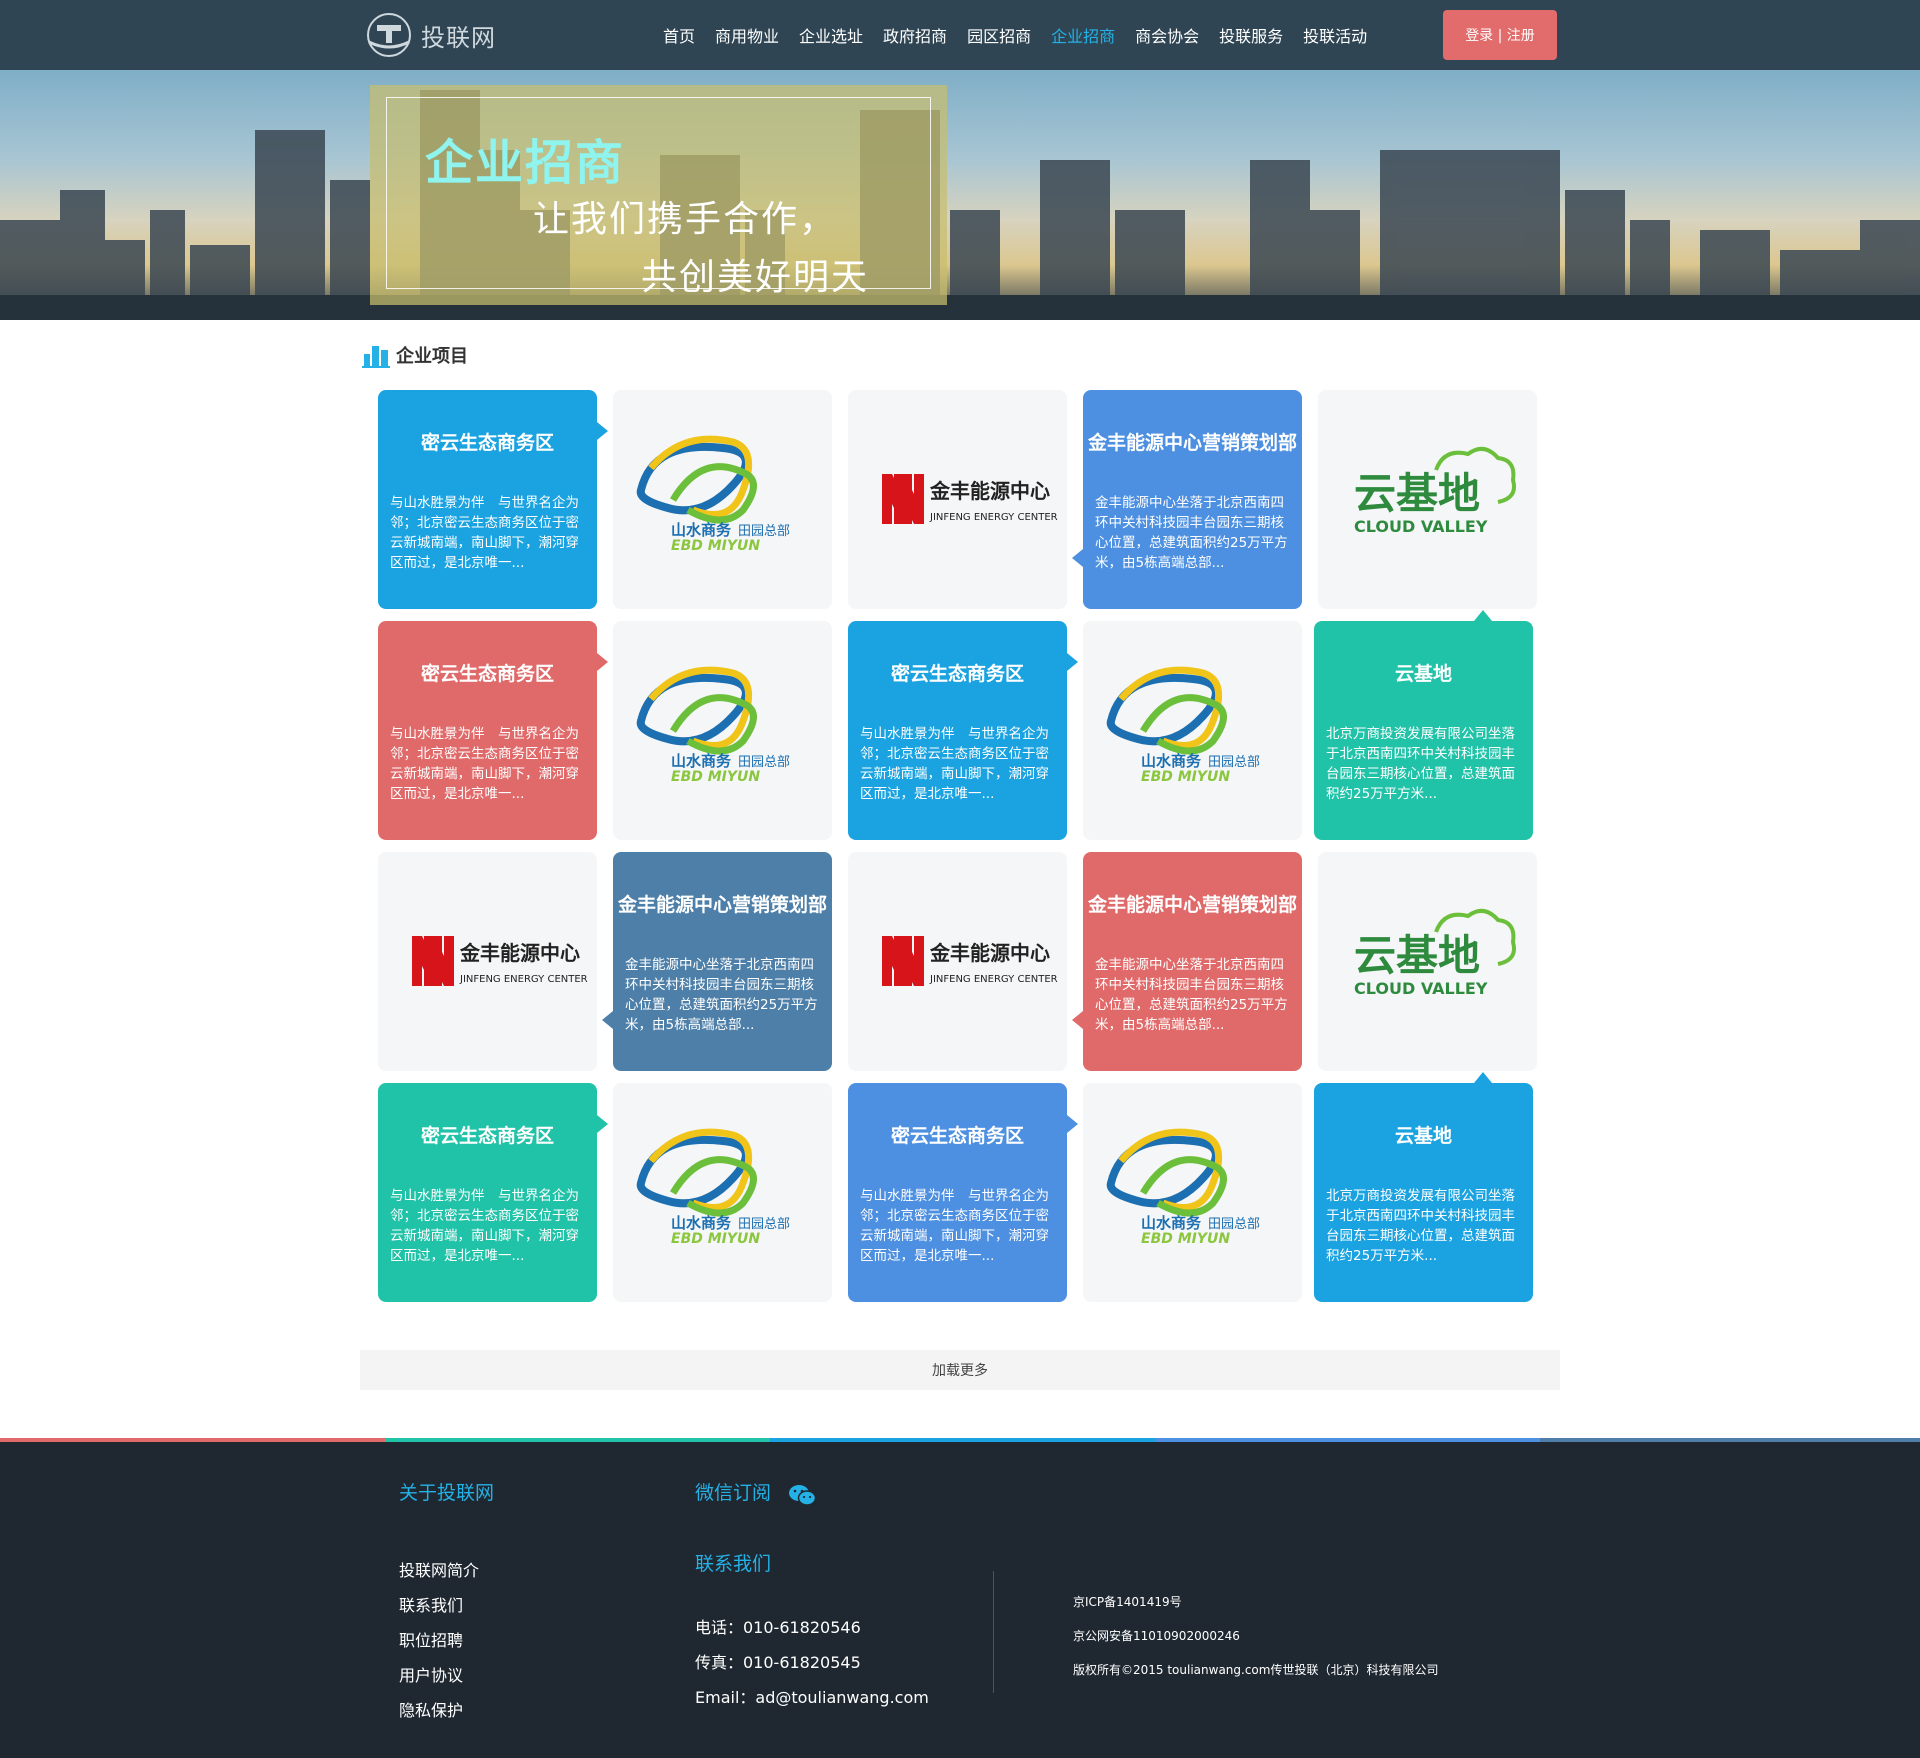 The height and width of the screenshot is (1758, 1920). Describe the element at coordinates (915, 35) in the screenshot. I see `nav-item-government-investment: 政府招商` at that location.